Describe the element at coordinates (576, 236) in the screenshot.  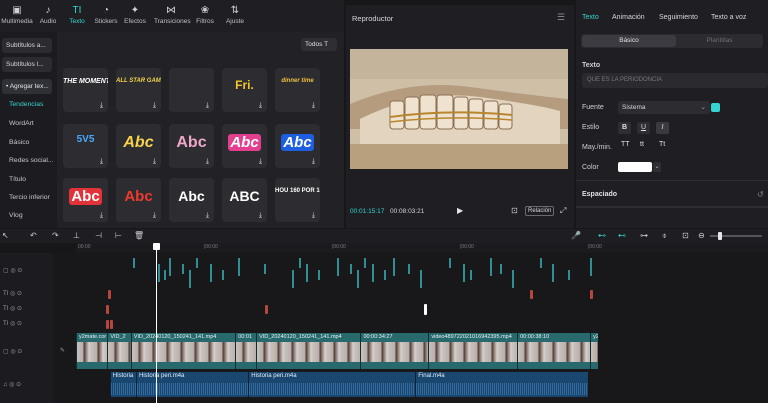
I see `mic-icon: 🎤` at that location.